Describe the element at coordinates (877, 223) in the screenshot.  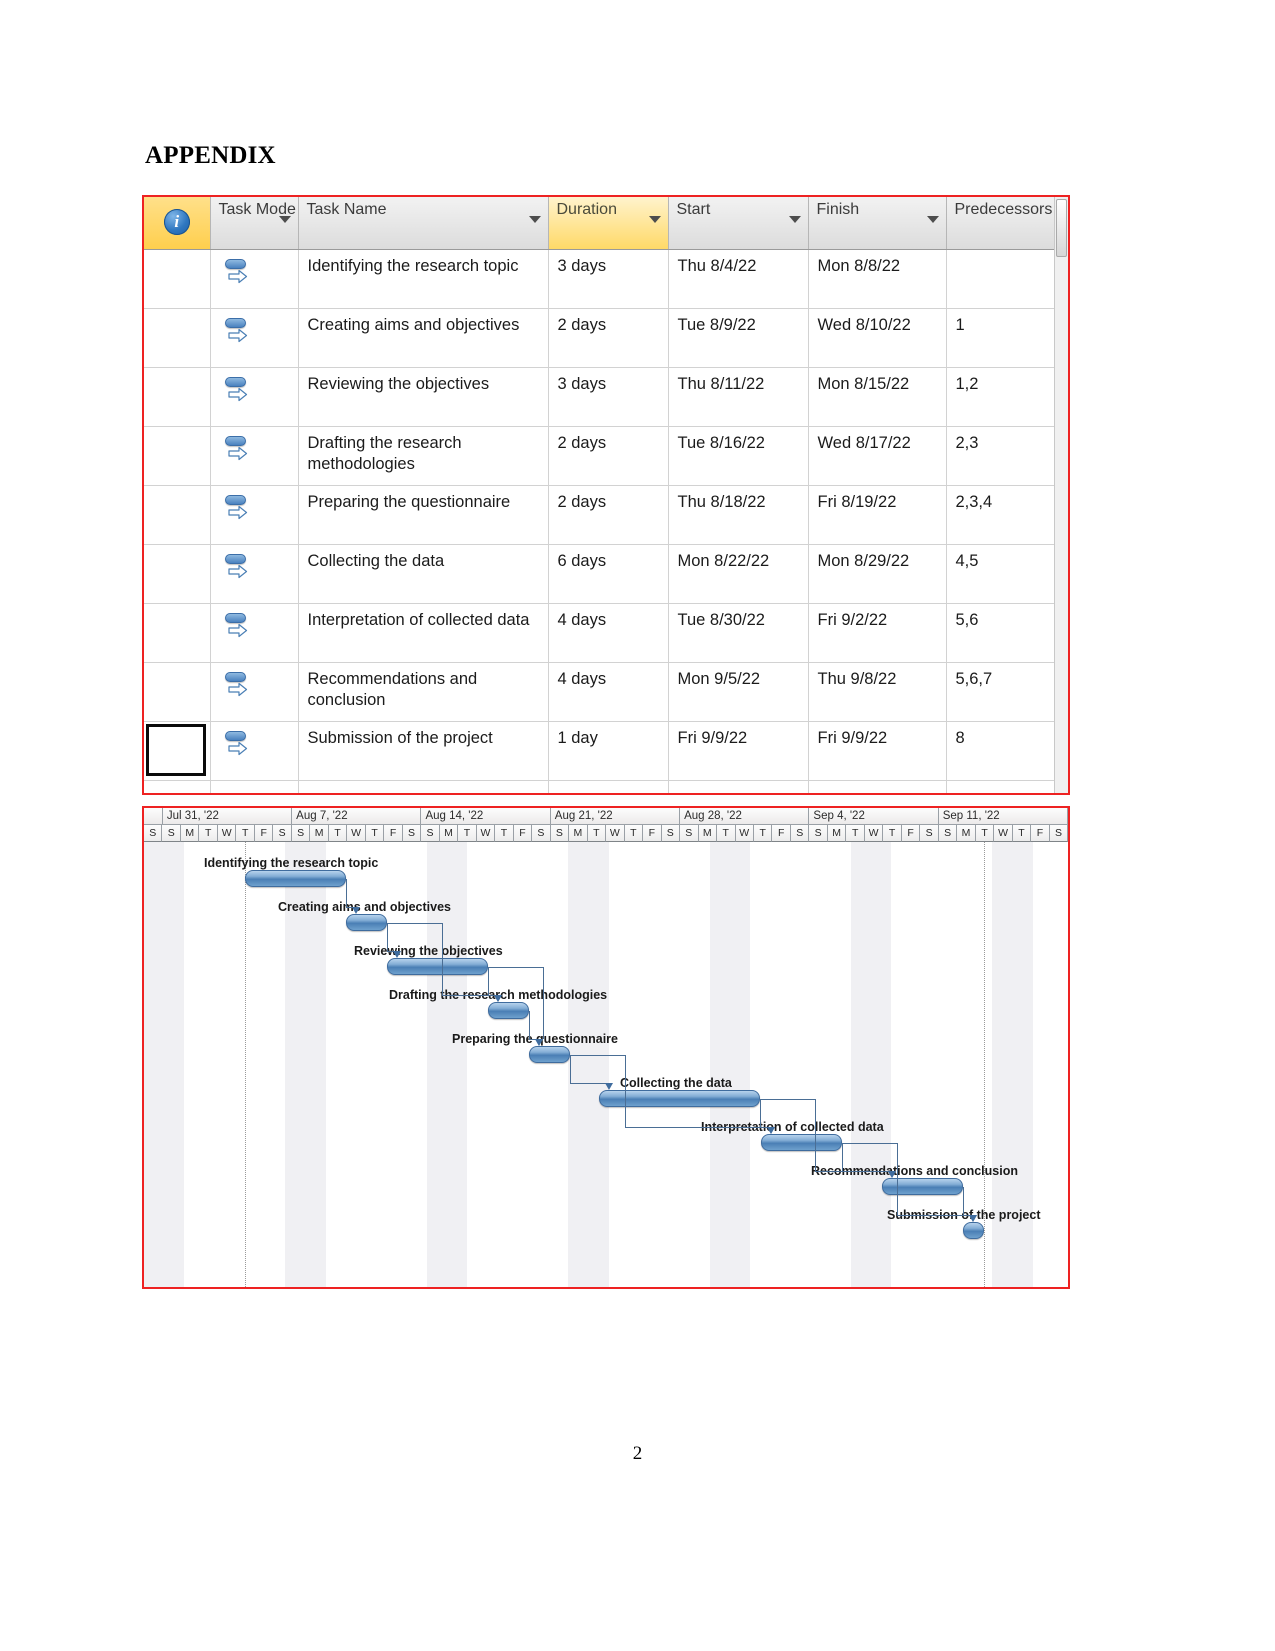
I see `column-header-finish: Finish` at that location.